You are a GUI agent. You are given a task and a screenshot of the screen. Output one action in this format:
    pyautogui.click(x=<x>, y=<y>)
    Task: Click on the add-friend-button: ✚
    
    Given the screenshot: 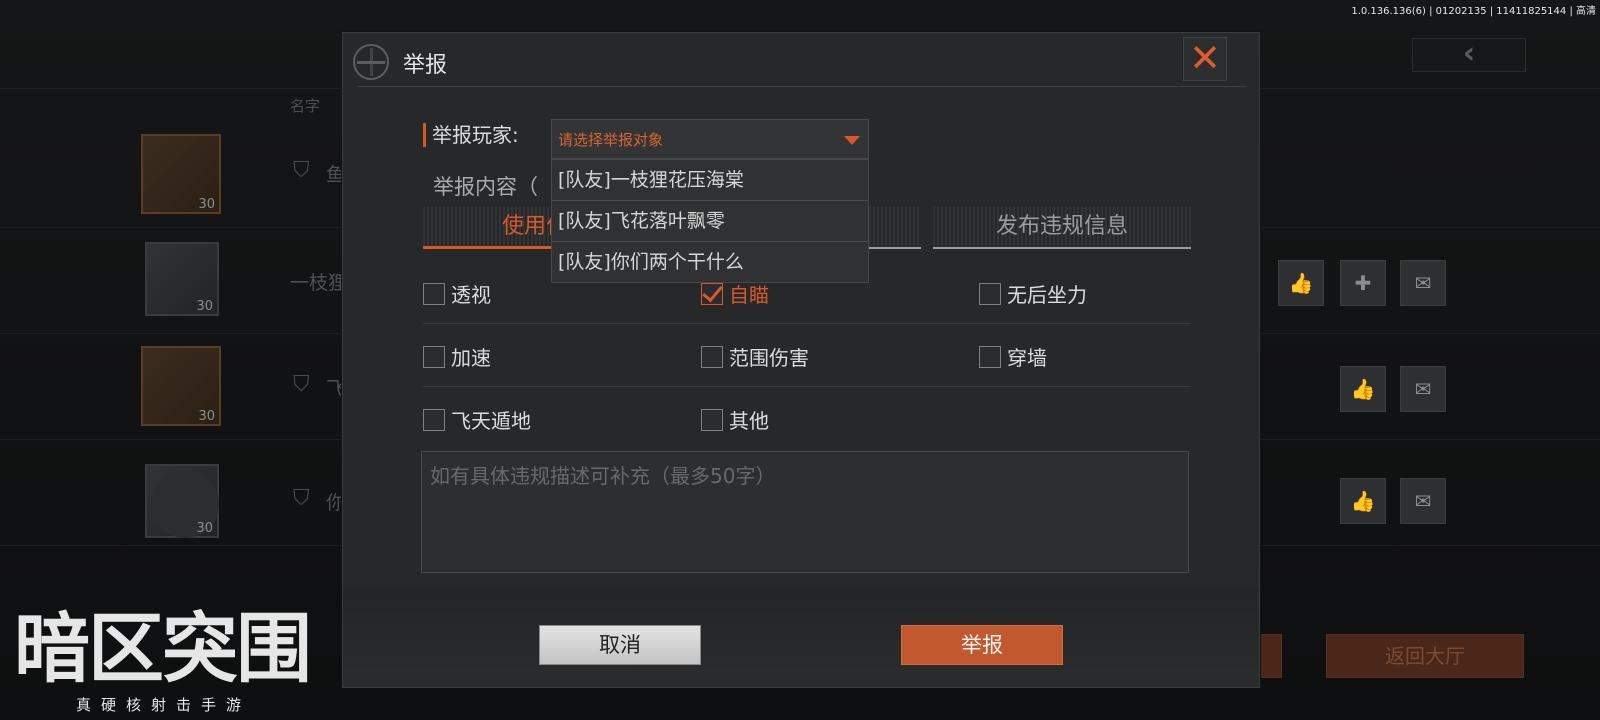 What is the action you would take?
    pyautogui.click(x=1363, y=283)
    